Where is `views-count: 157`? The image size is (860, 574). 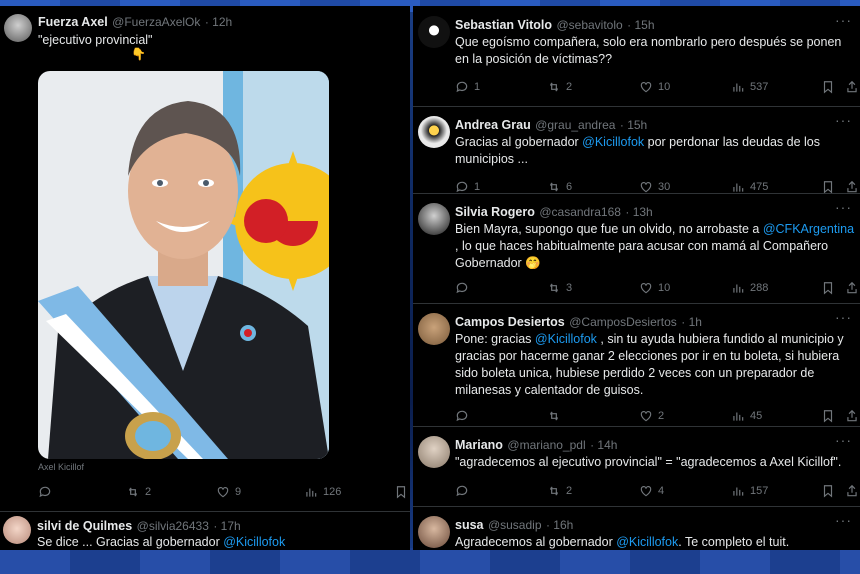
views-count: 157 is located at coordinates (759, 491).